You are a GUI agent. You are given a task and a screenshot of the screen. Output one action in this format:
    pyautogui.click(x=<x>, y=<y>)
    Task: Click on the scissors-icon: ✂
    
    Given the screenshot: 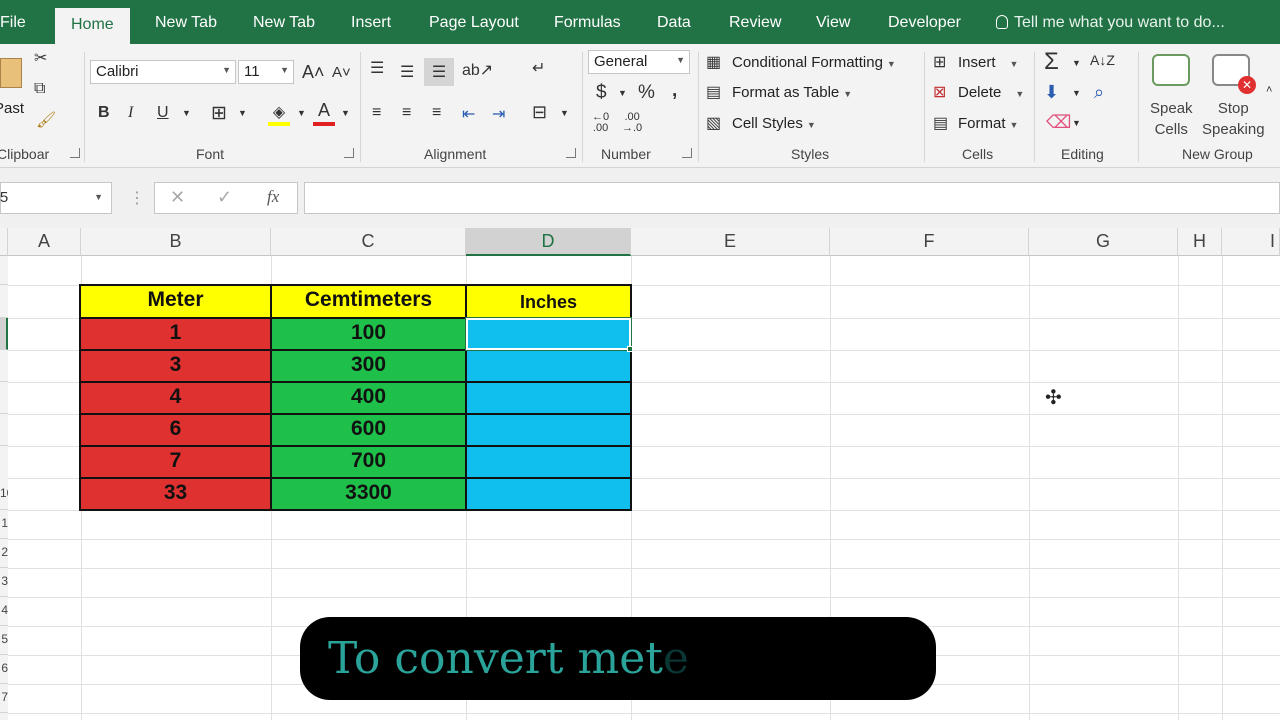 What is the action you would take?
    pyautogui.click(x=40, y=58)
    